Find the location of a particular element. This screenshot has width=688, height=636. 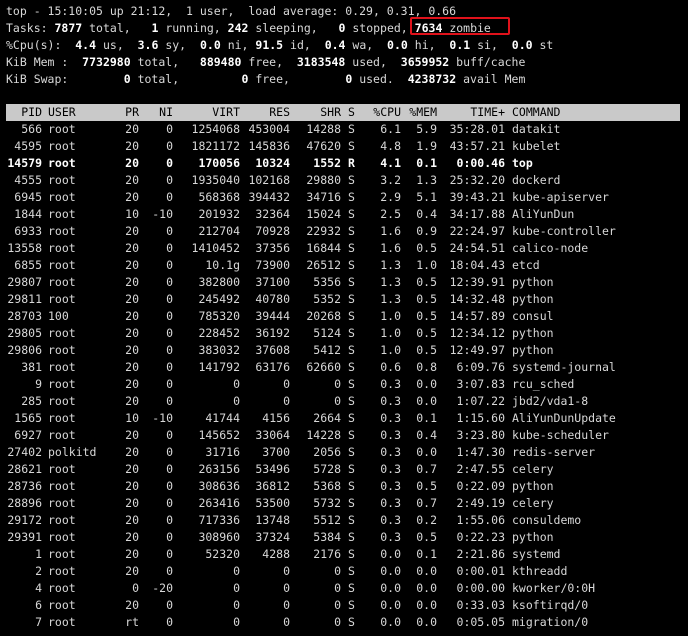

process-row: 6 root 20 0 0 0 0 S 0.0 0.0 0:33.03 ksoftirqd/0 is located at coordinates (343, 605).